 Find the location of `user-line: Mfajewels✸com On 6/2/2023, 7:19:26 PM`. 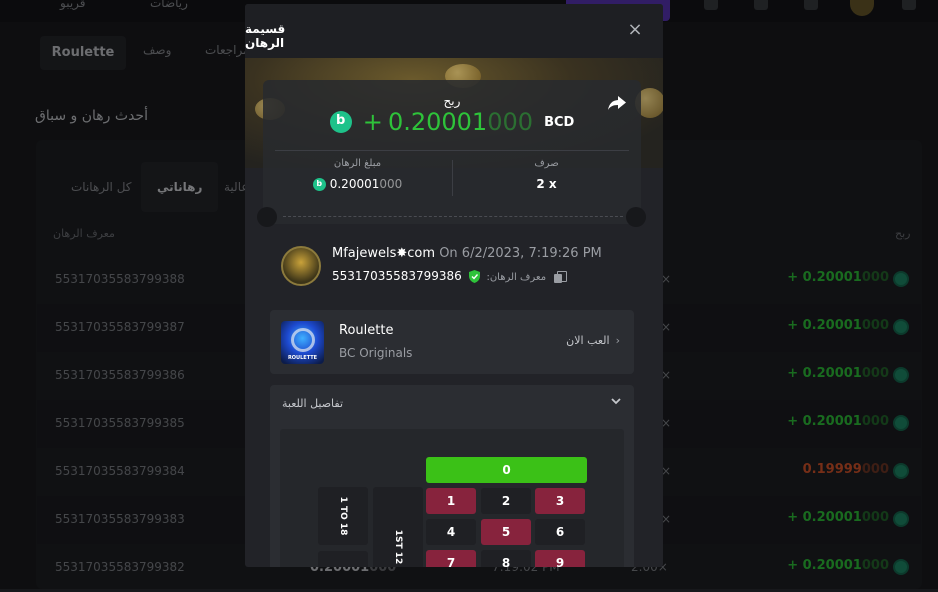

user-line: Mfajewels✸com On 6/2/2023, 7:19:26 PM is located at coordinates (467, 253).